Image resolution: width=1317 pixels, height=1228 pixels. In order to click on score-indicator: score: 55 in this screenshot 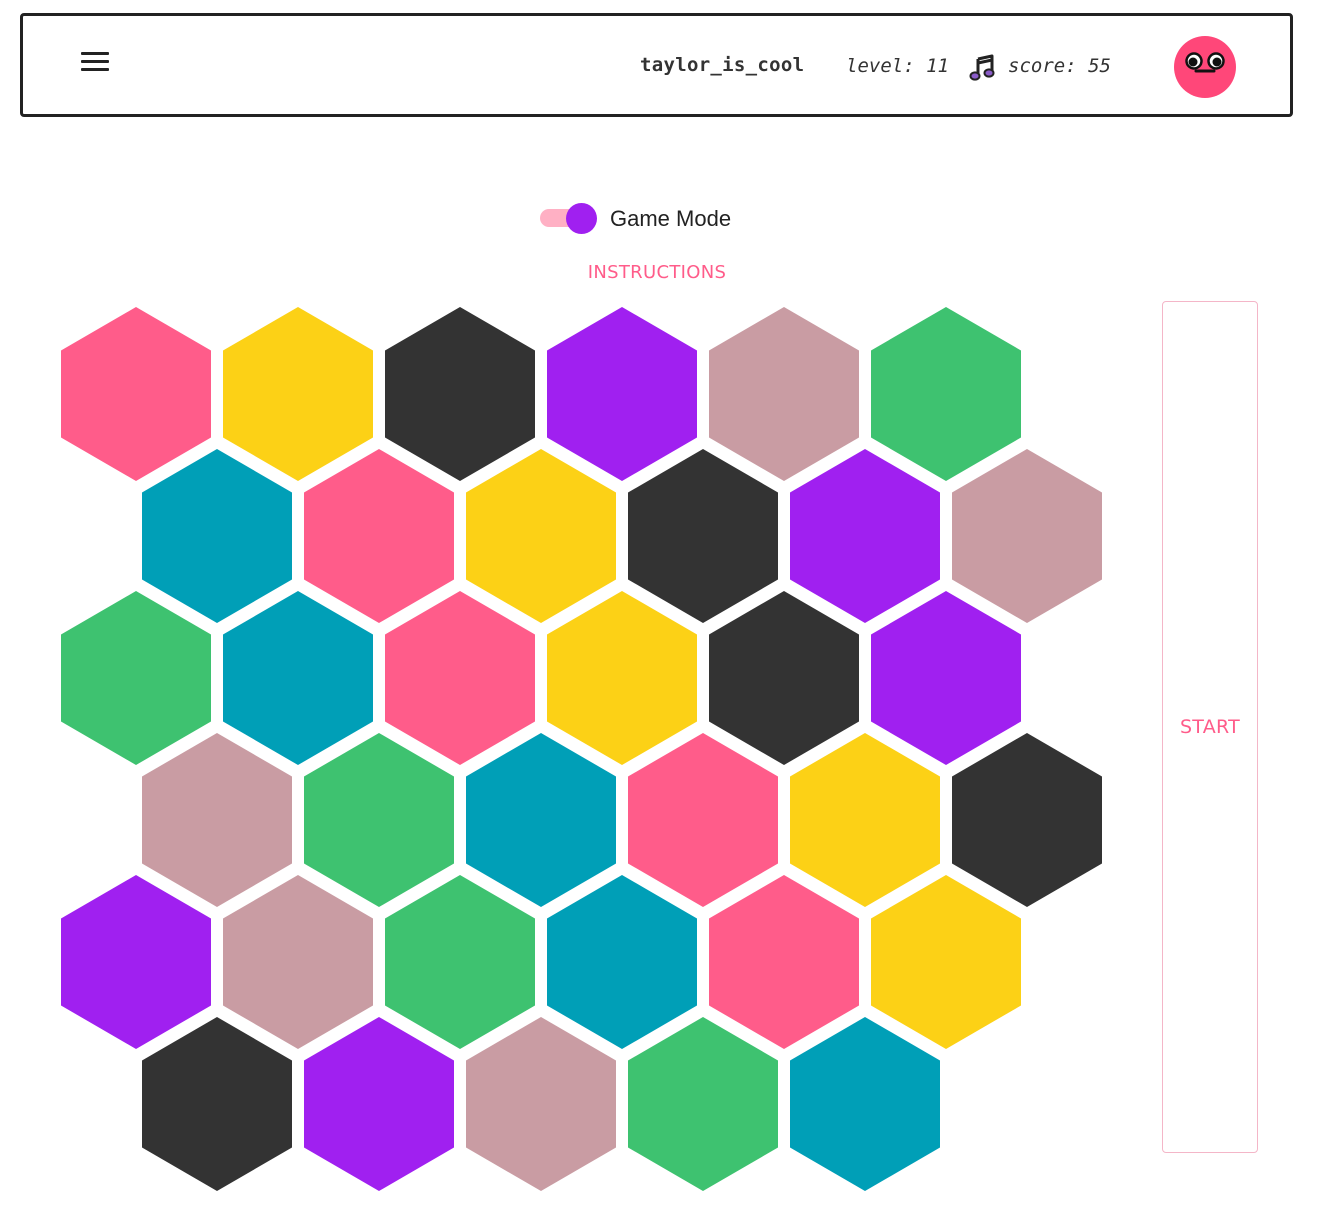, I will do `click(1059, 66)`.